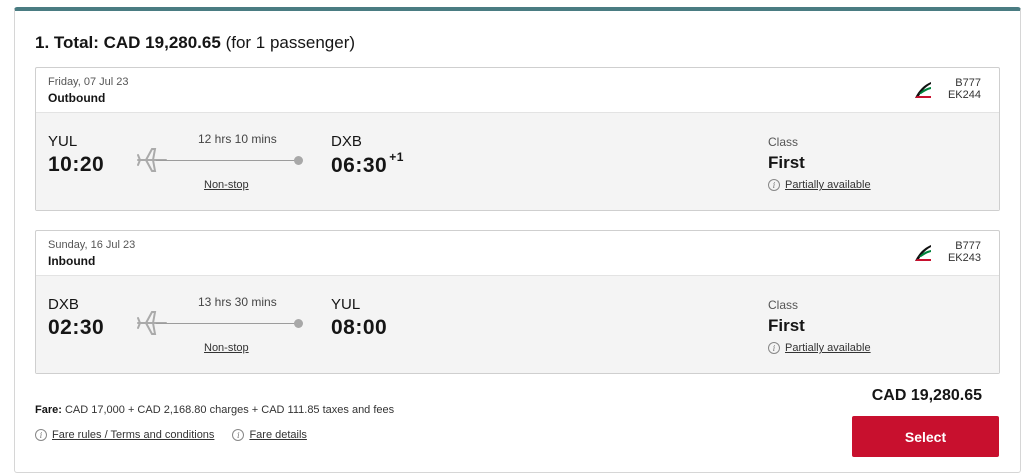 The height and width of the screenshot is (476, 1024). Describe the element at coordinates (517, 90) in the screenshot. I see `leg-header: Friday, 07 Jul 23 Outbound B777 EK244` at that location.